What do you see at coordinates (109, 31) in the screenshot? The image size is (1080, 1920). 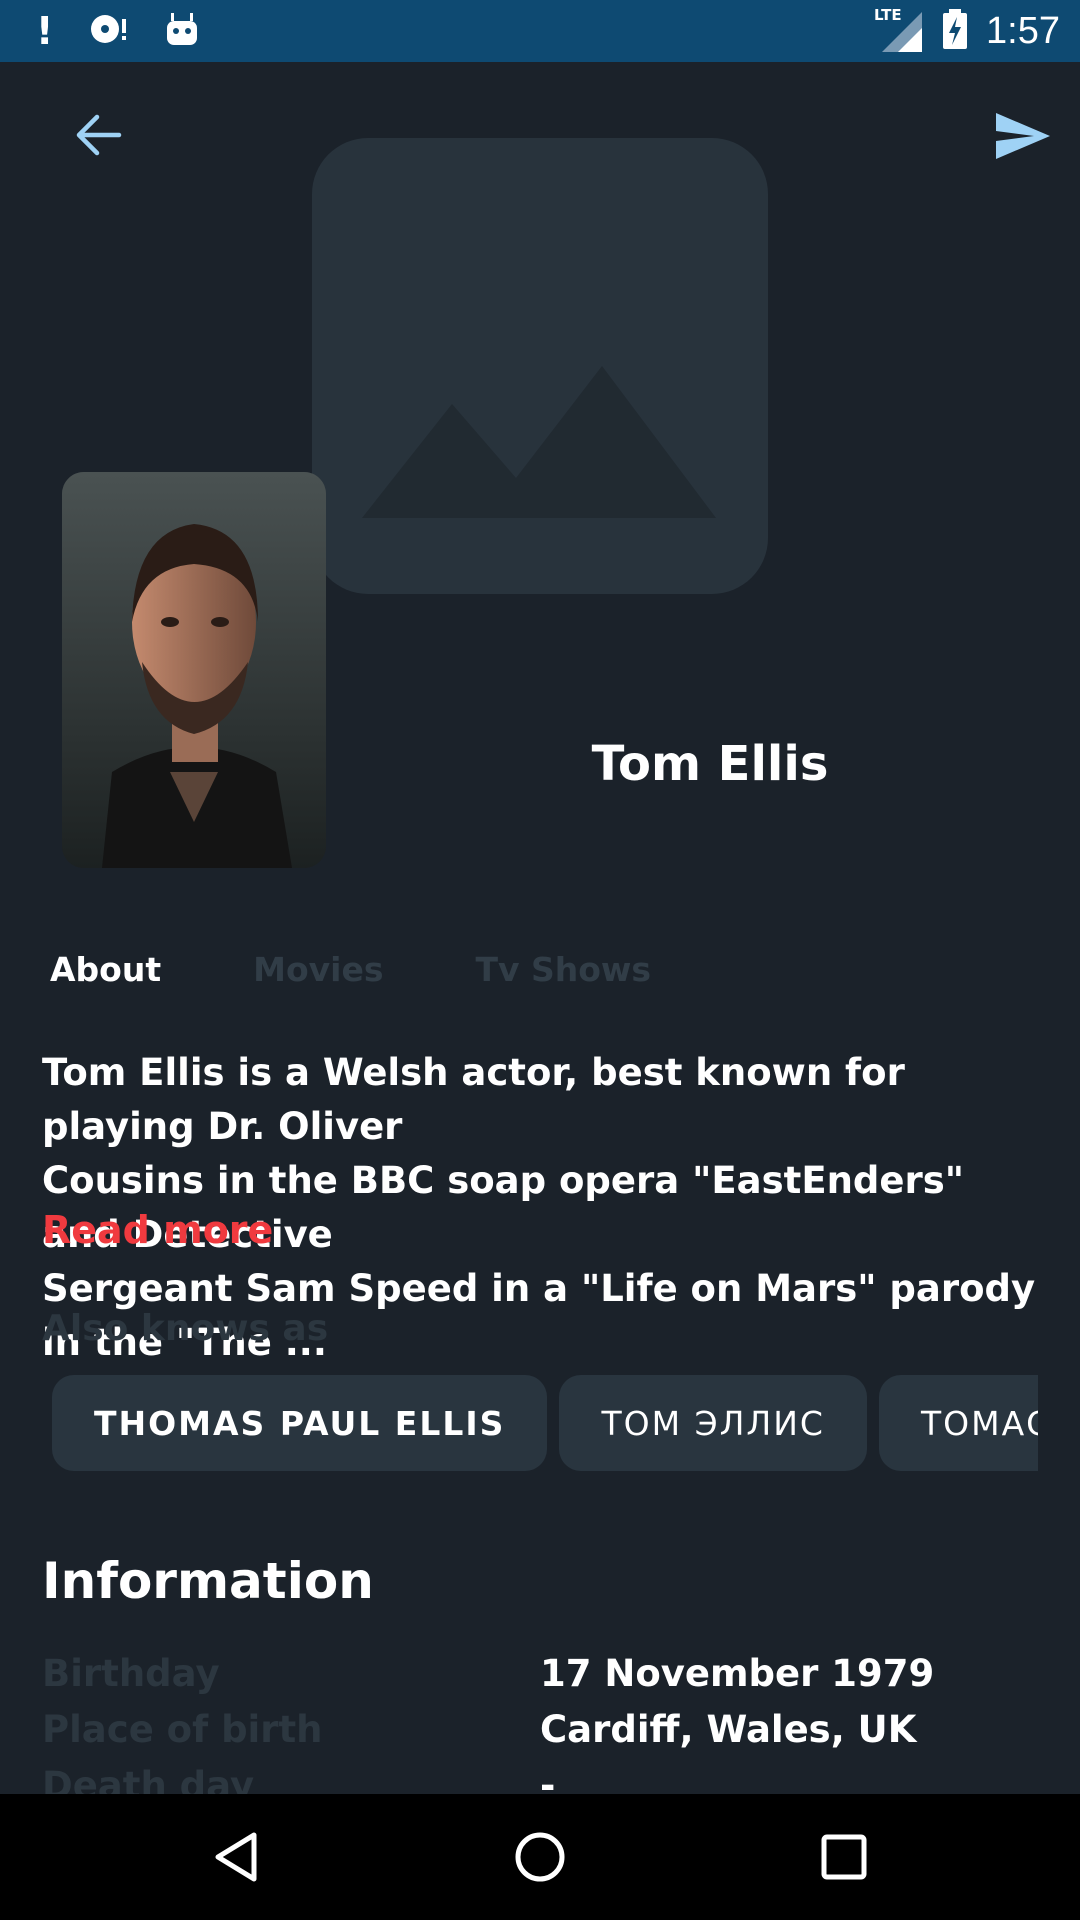 I see `disc-icon` at bounding box center [109, 31].